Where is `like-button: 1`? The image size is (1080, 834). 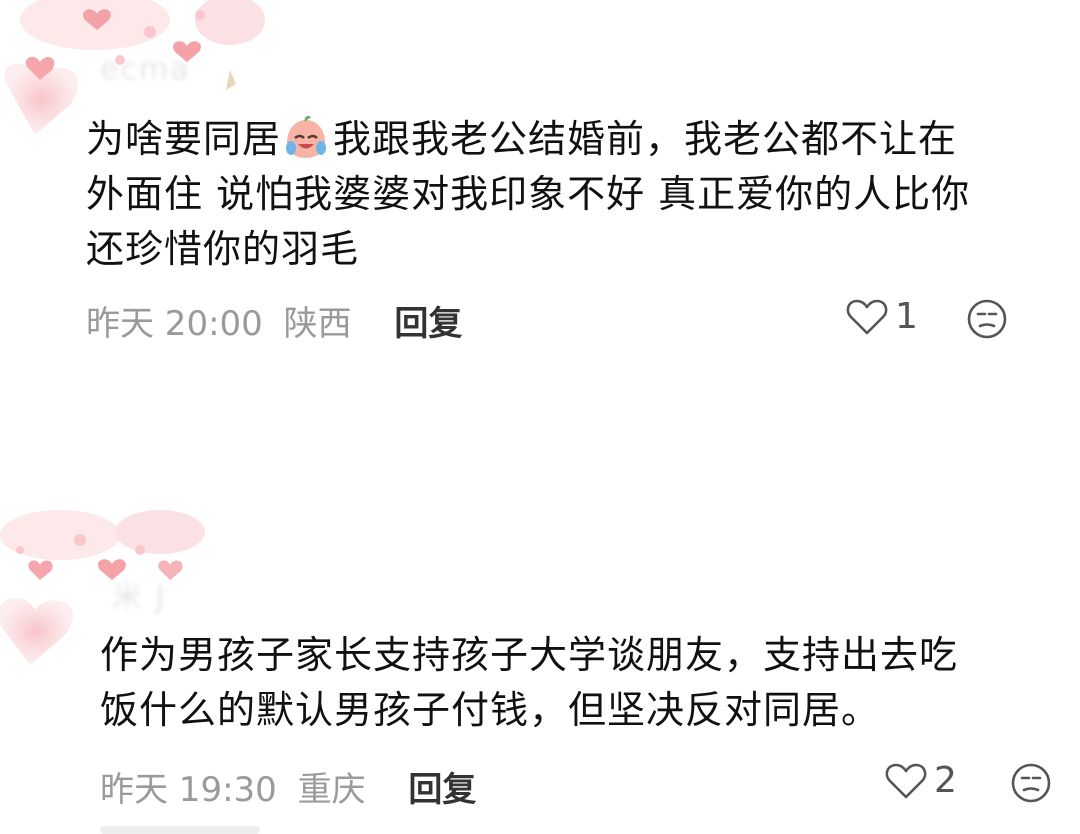 like-button: 1 is located at coordinates (881, 316).